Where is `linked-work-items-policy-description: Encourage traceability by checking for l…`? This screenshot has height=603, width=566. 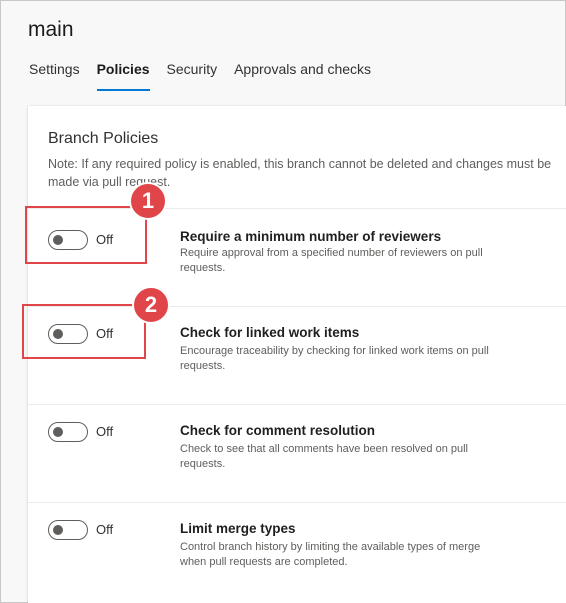 linked-work-items-policy-description: Encourage traceability by checking for l… is located at coordinates (334, 358).